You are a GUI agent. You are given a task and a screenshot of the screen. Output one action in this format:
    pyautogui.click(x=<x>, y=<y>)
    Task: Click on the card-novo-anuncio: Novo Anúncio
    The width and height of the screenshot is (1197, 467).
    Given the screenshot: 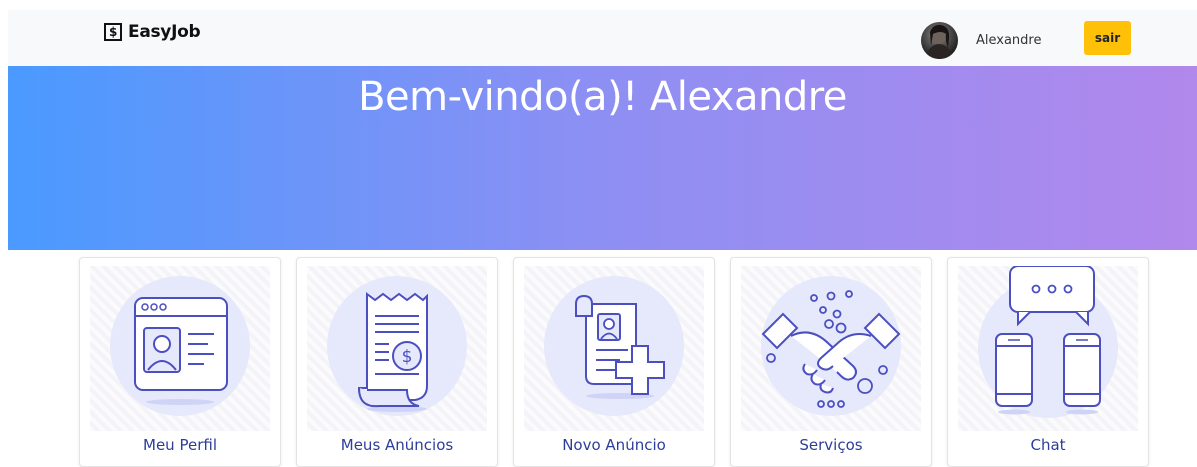 What is the action you would take?
    pyautogui.click(x=614, y=362)
    